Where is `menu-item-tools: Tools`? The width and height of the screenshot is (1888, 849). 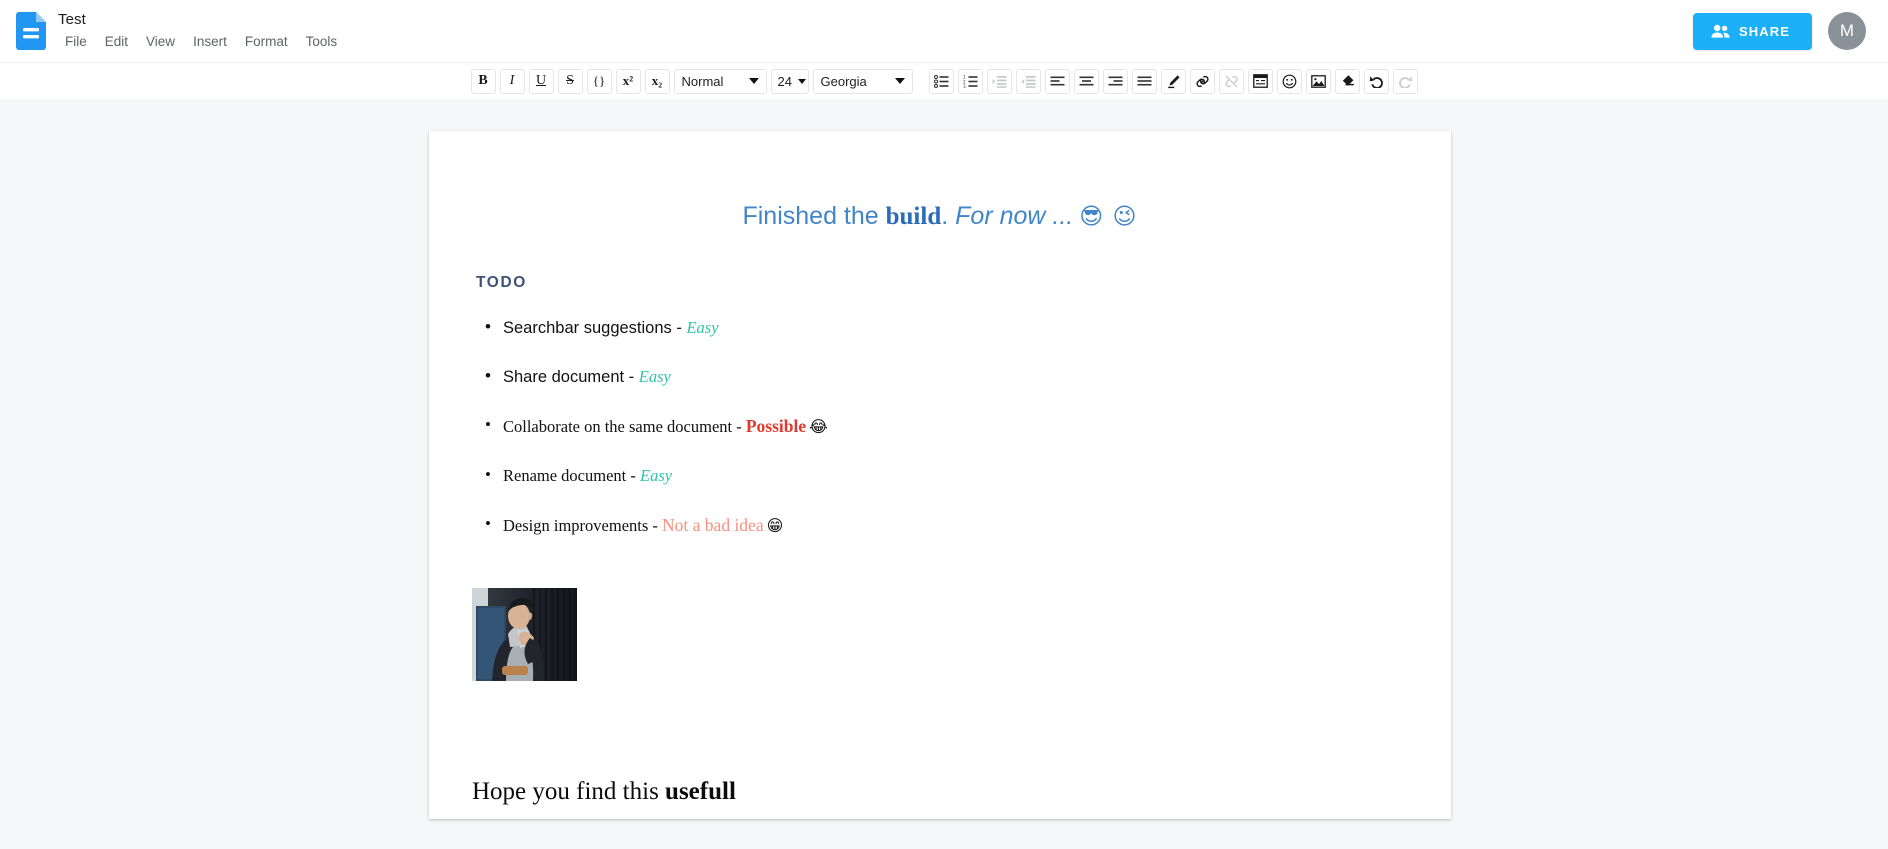 menu-item-tools: Tools is located at coordinates (322, 41).